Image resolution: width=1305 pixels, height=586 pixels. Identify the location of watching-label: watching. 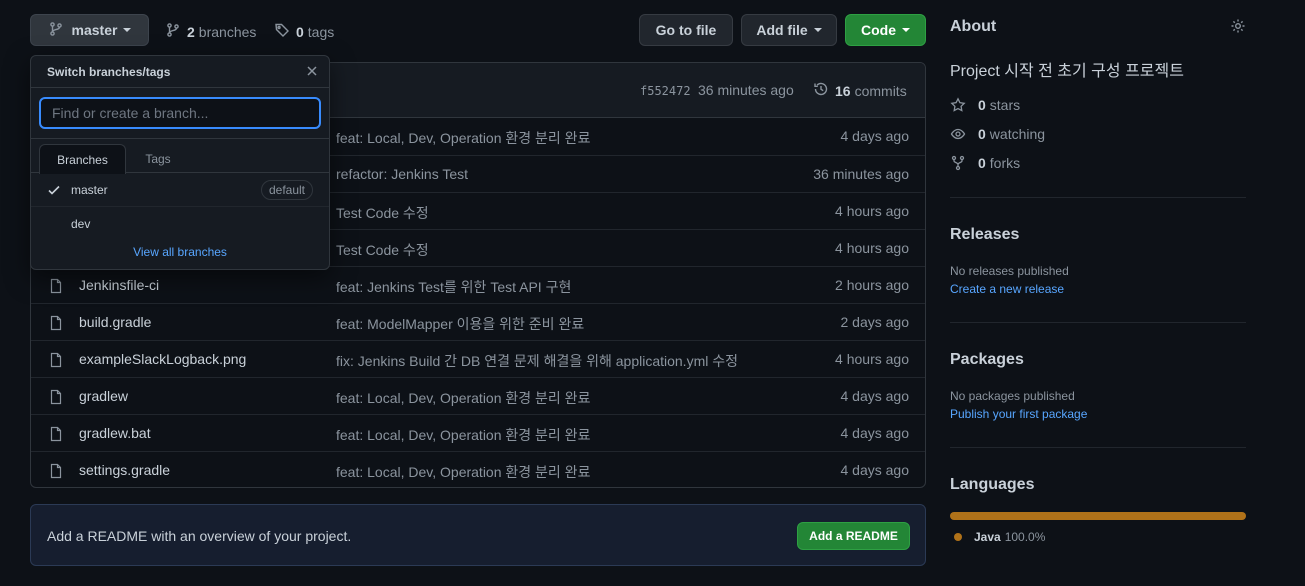
(1017, 134).